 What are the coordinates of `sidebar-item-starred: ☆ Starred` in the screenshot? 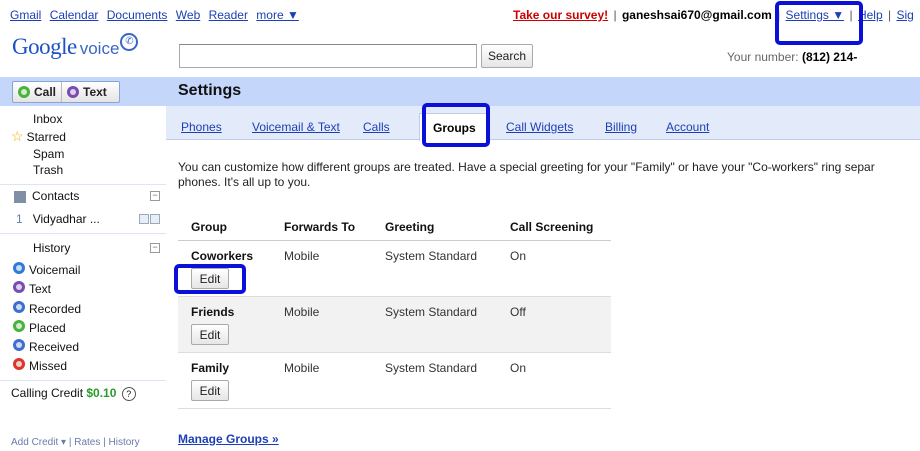 It's located at (94, 136).